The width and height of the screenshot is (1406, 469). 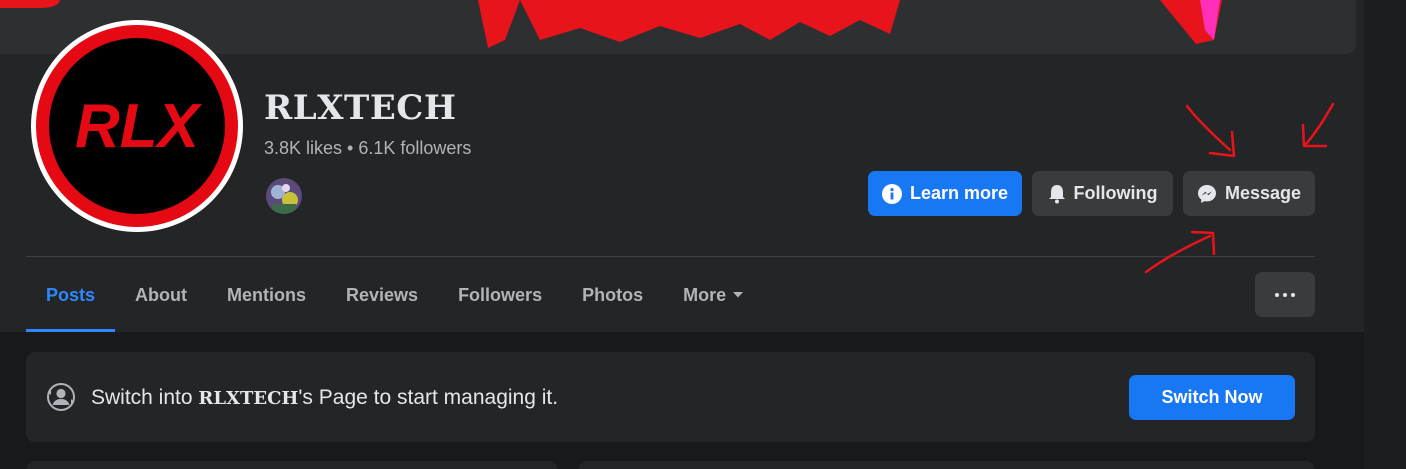 What do you see at coordinates (1206, 193) in the screenshot?
I see `messenger-icon` at bounding box center [1206, 193].